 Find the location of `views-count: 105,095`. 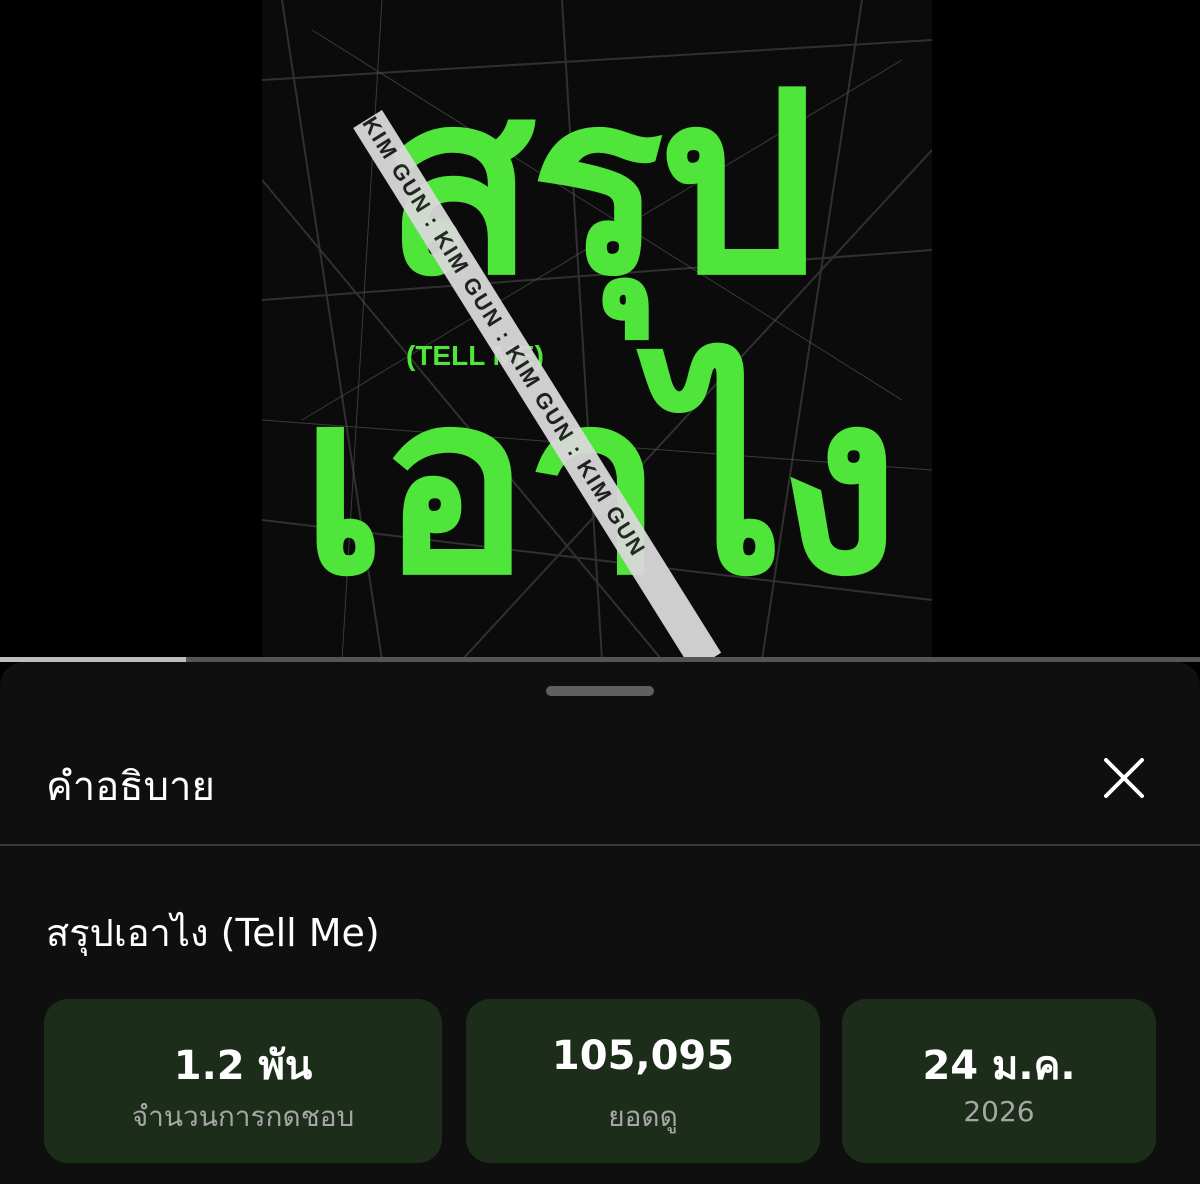

views-count: 105,095 is located at coordinates (643, 1056).